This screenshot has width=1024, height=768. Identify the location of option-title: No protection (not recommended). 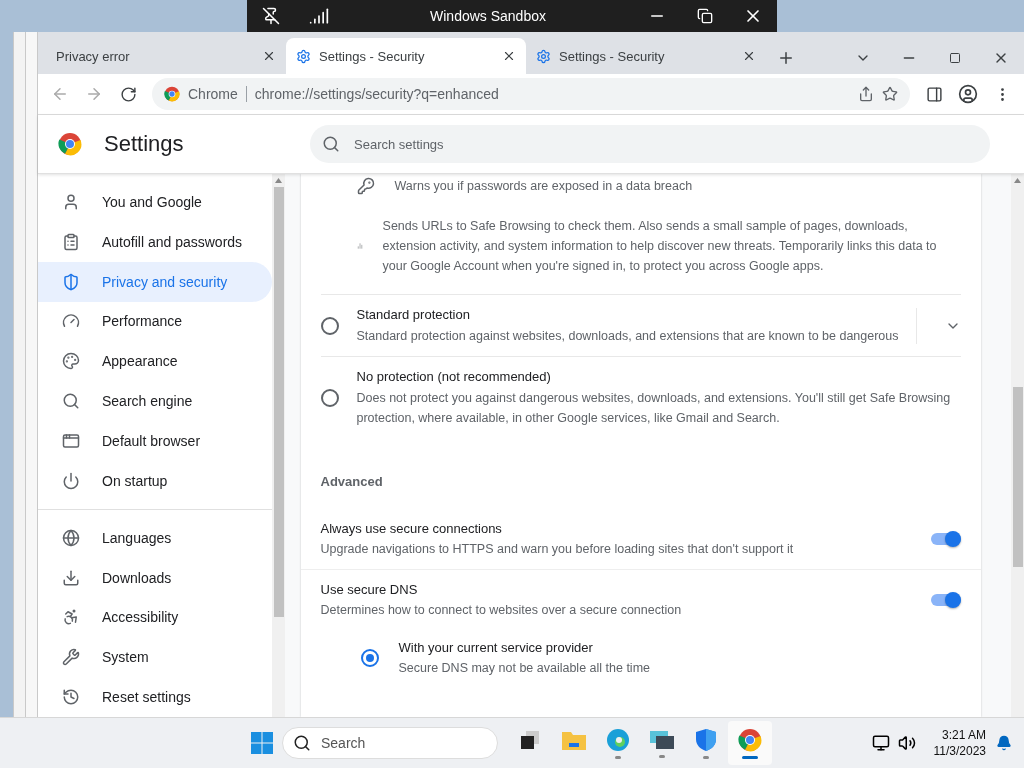
(454, 377).